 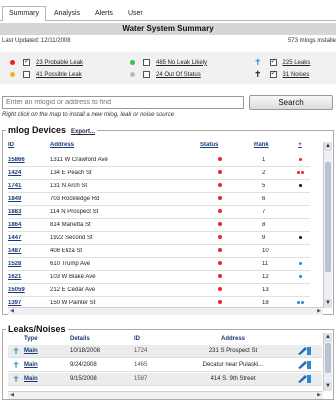 I want to click on noises-checkbox, so click(x=273, y=73).